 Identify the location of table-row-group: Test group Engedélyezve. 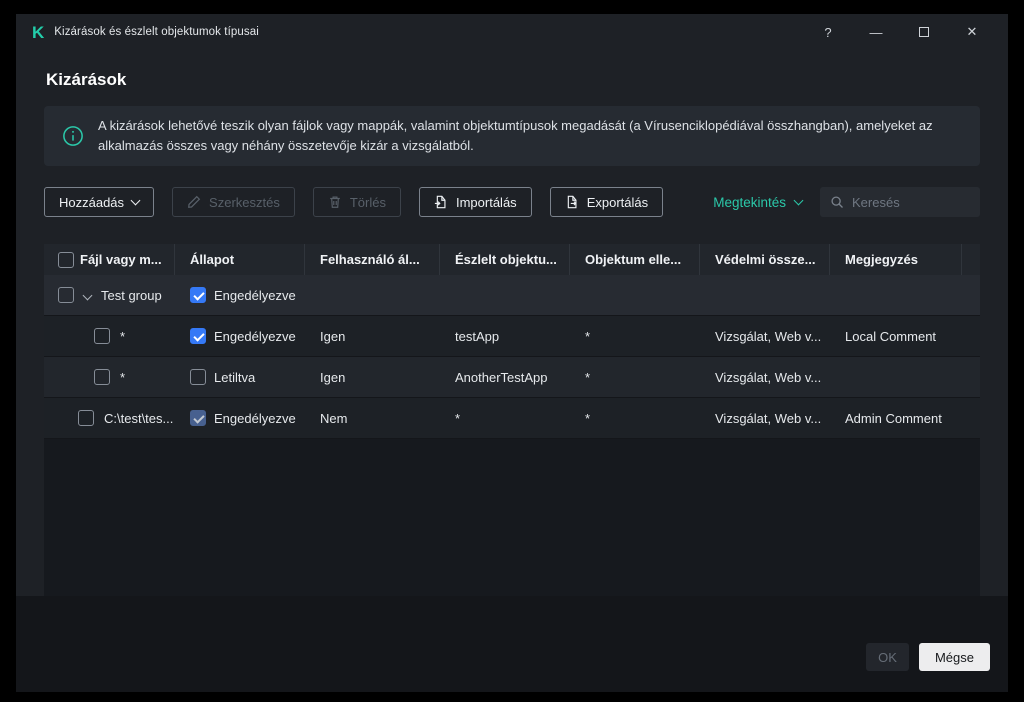
(512, 296).